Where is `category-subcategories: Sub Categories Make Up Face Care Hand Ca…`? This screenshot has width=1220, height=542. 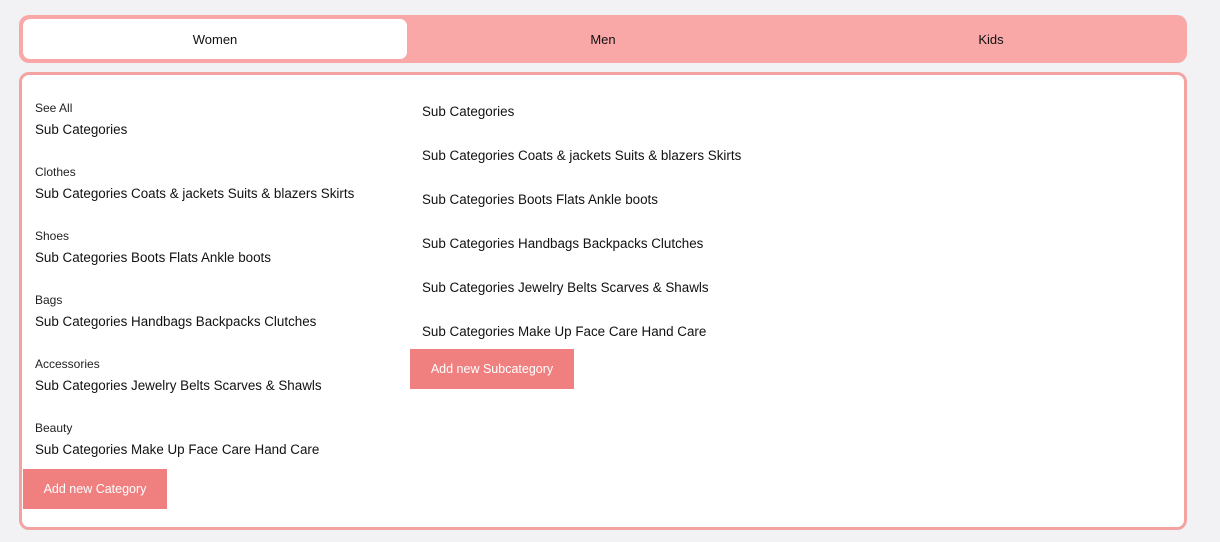 category-subcategories: Sub Categories Make Up Face Care Hand Ca… is located at coordinates (177, 449).